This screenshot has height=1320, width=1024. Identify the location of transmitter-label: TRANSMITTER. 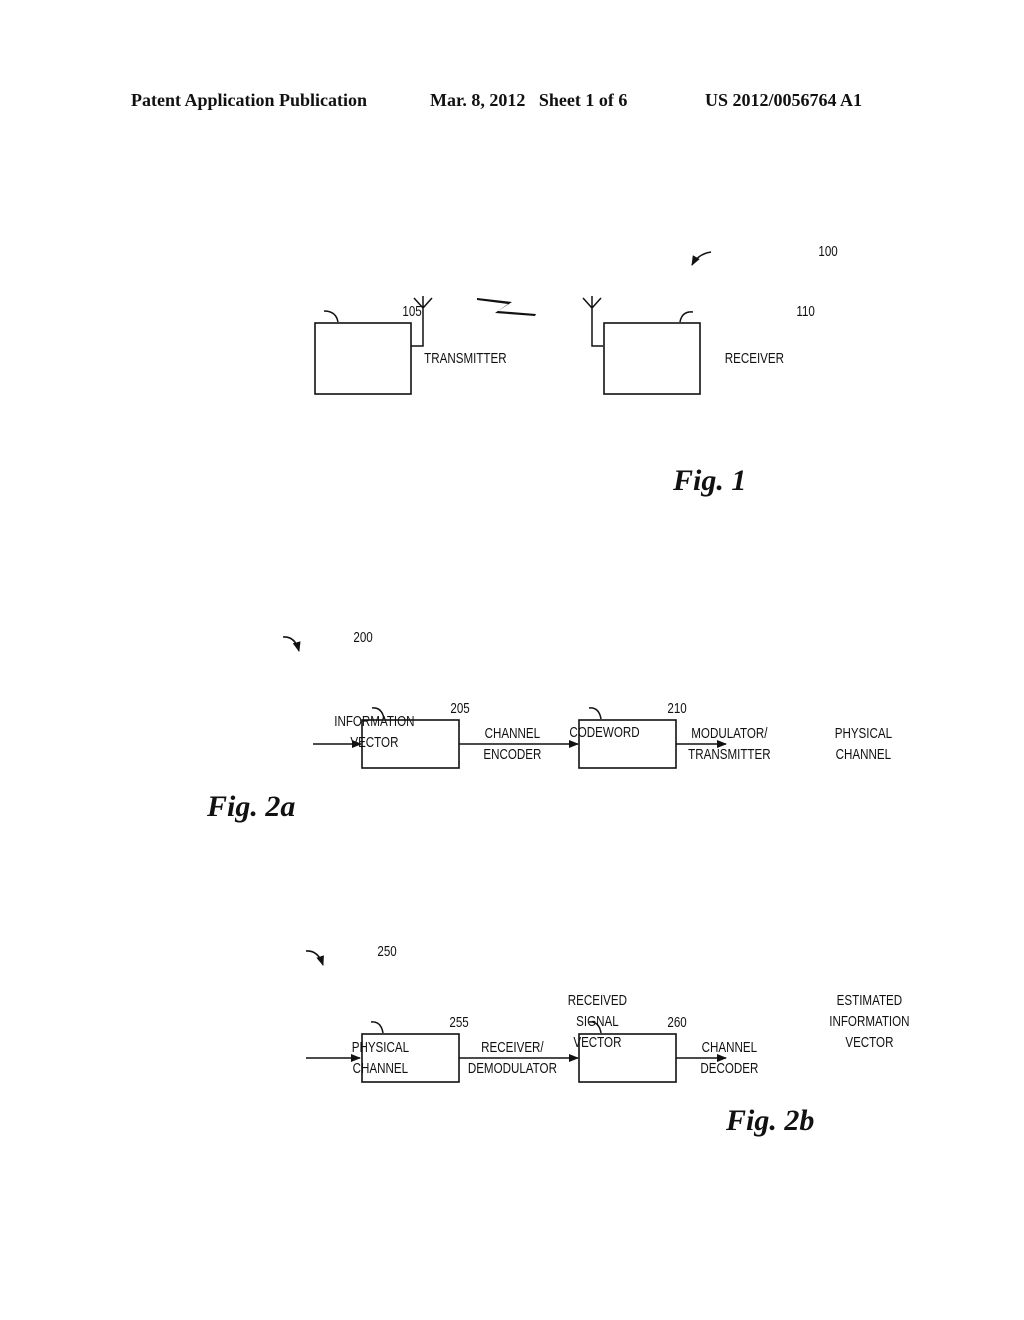
(465, 358).